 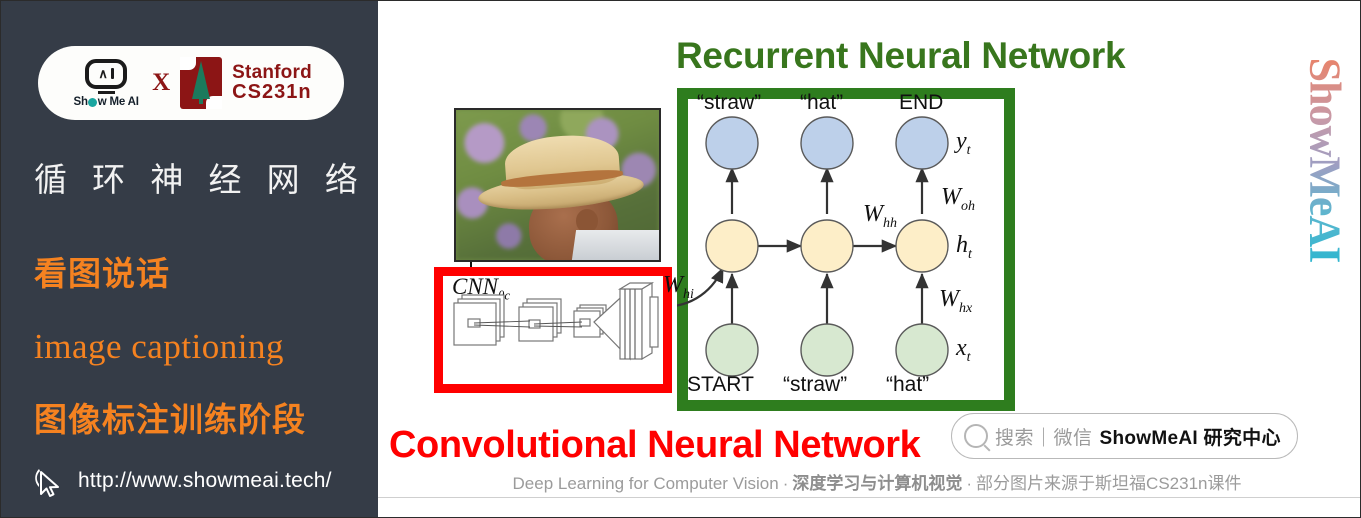 I want to click on rnn-state-y-label: yt, so click(x=963, y=143).